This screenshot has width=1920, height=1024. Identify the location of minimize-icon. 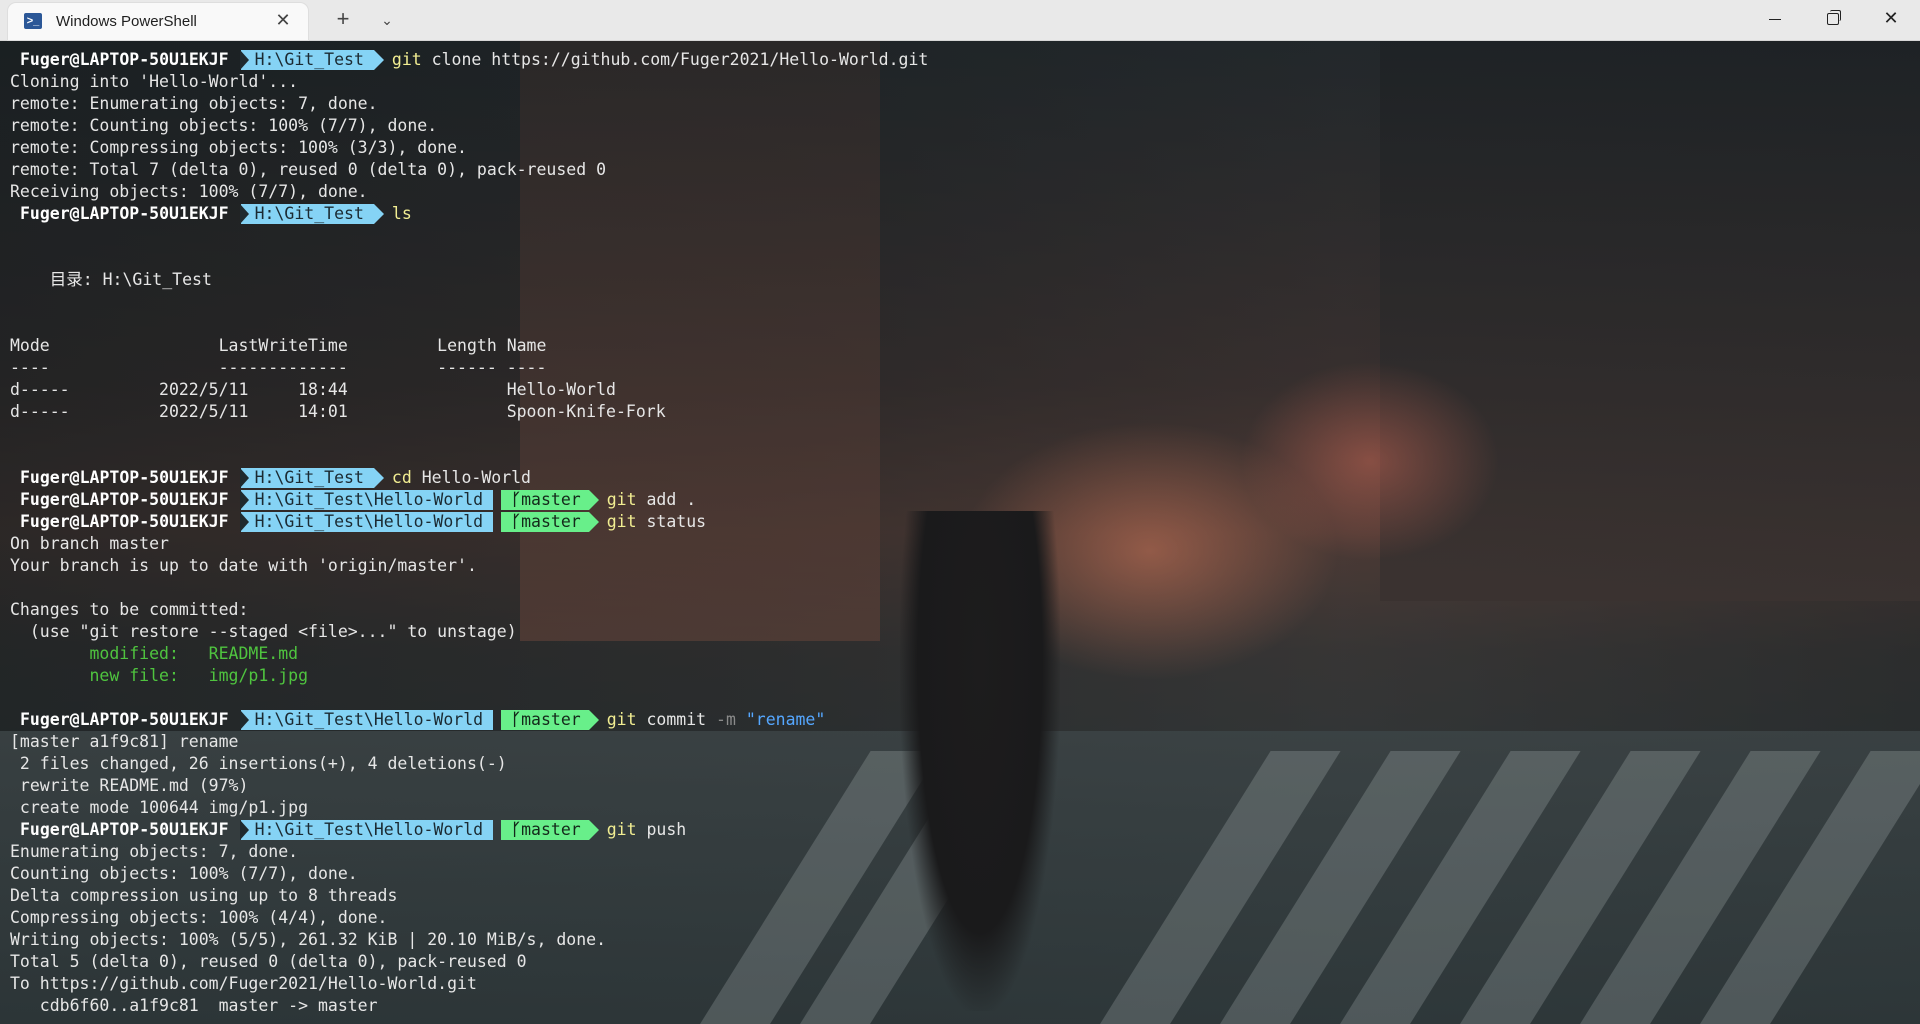
(1775, 19).